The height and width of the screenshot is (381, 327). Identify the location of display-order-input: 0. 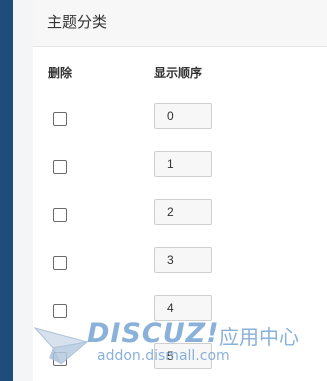
(183, 116).